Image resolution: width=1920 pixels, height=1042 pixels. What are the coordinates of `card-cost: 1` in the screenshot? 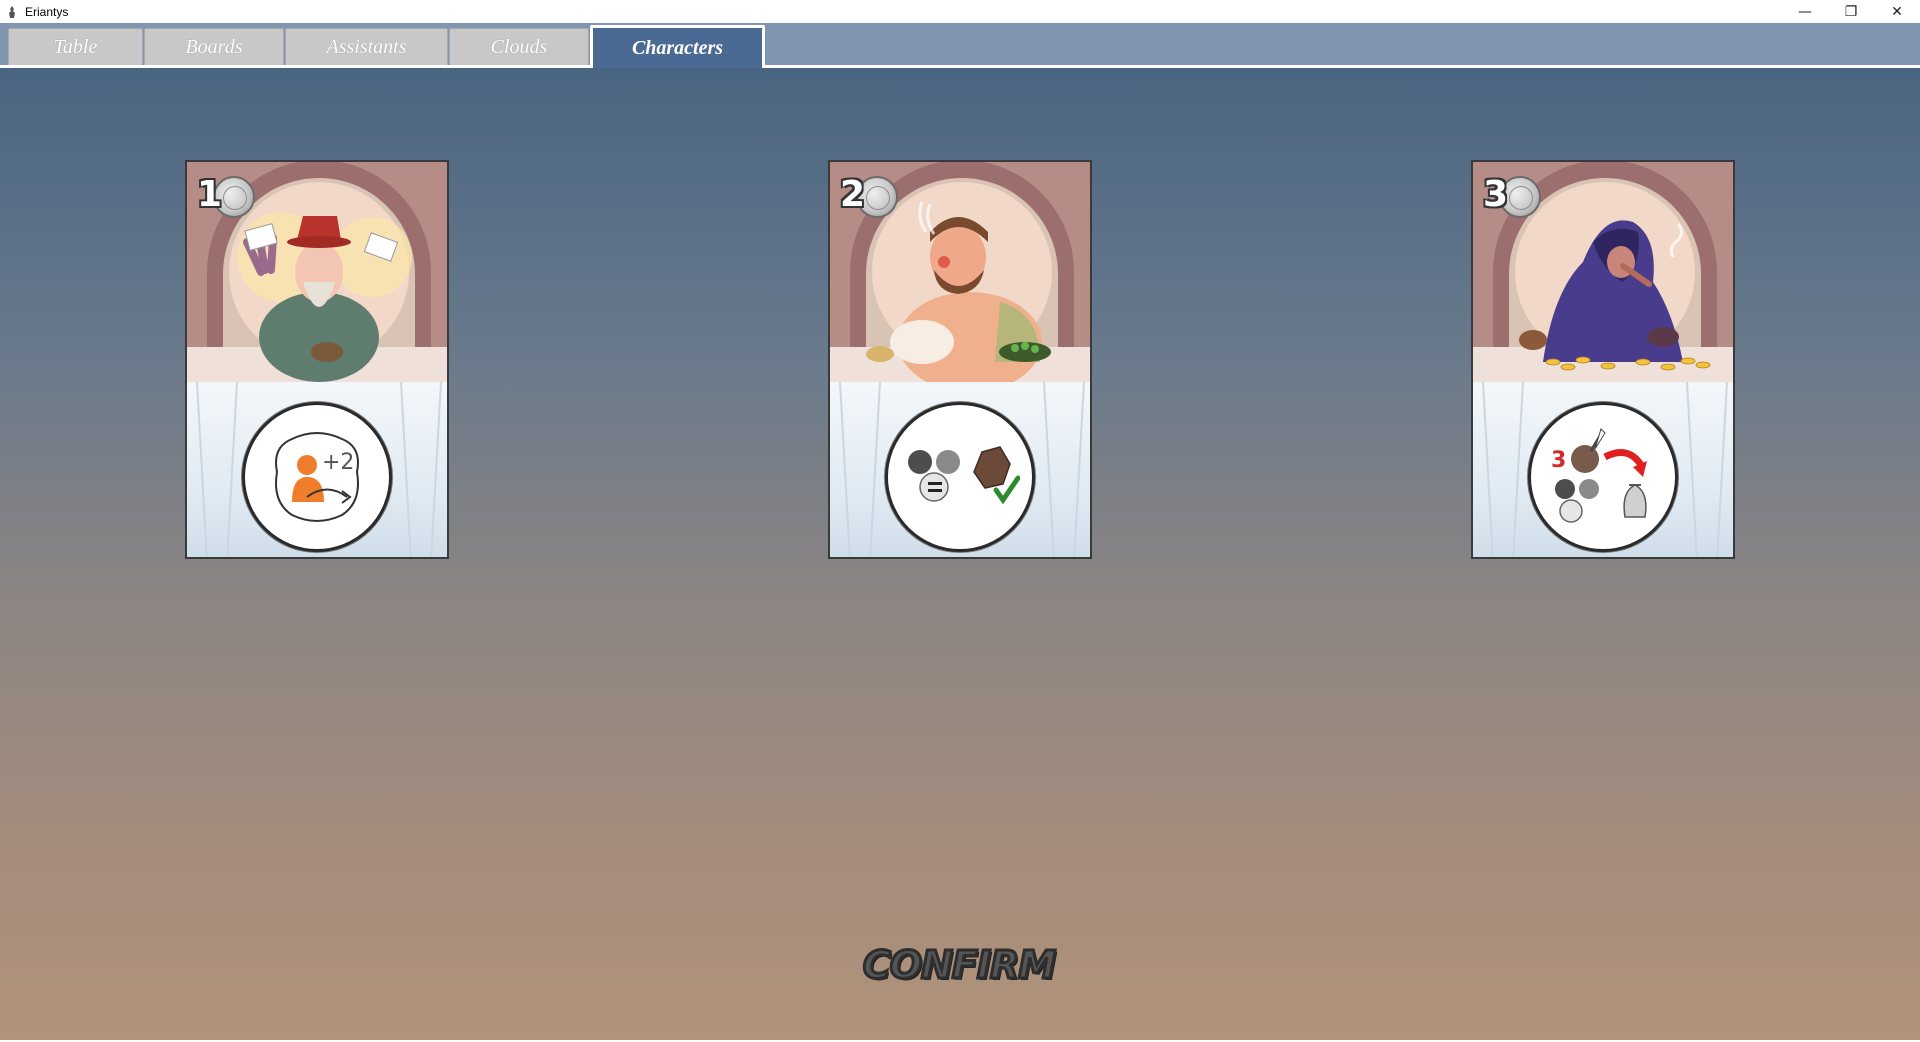 It's located at (210, 194).